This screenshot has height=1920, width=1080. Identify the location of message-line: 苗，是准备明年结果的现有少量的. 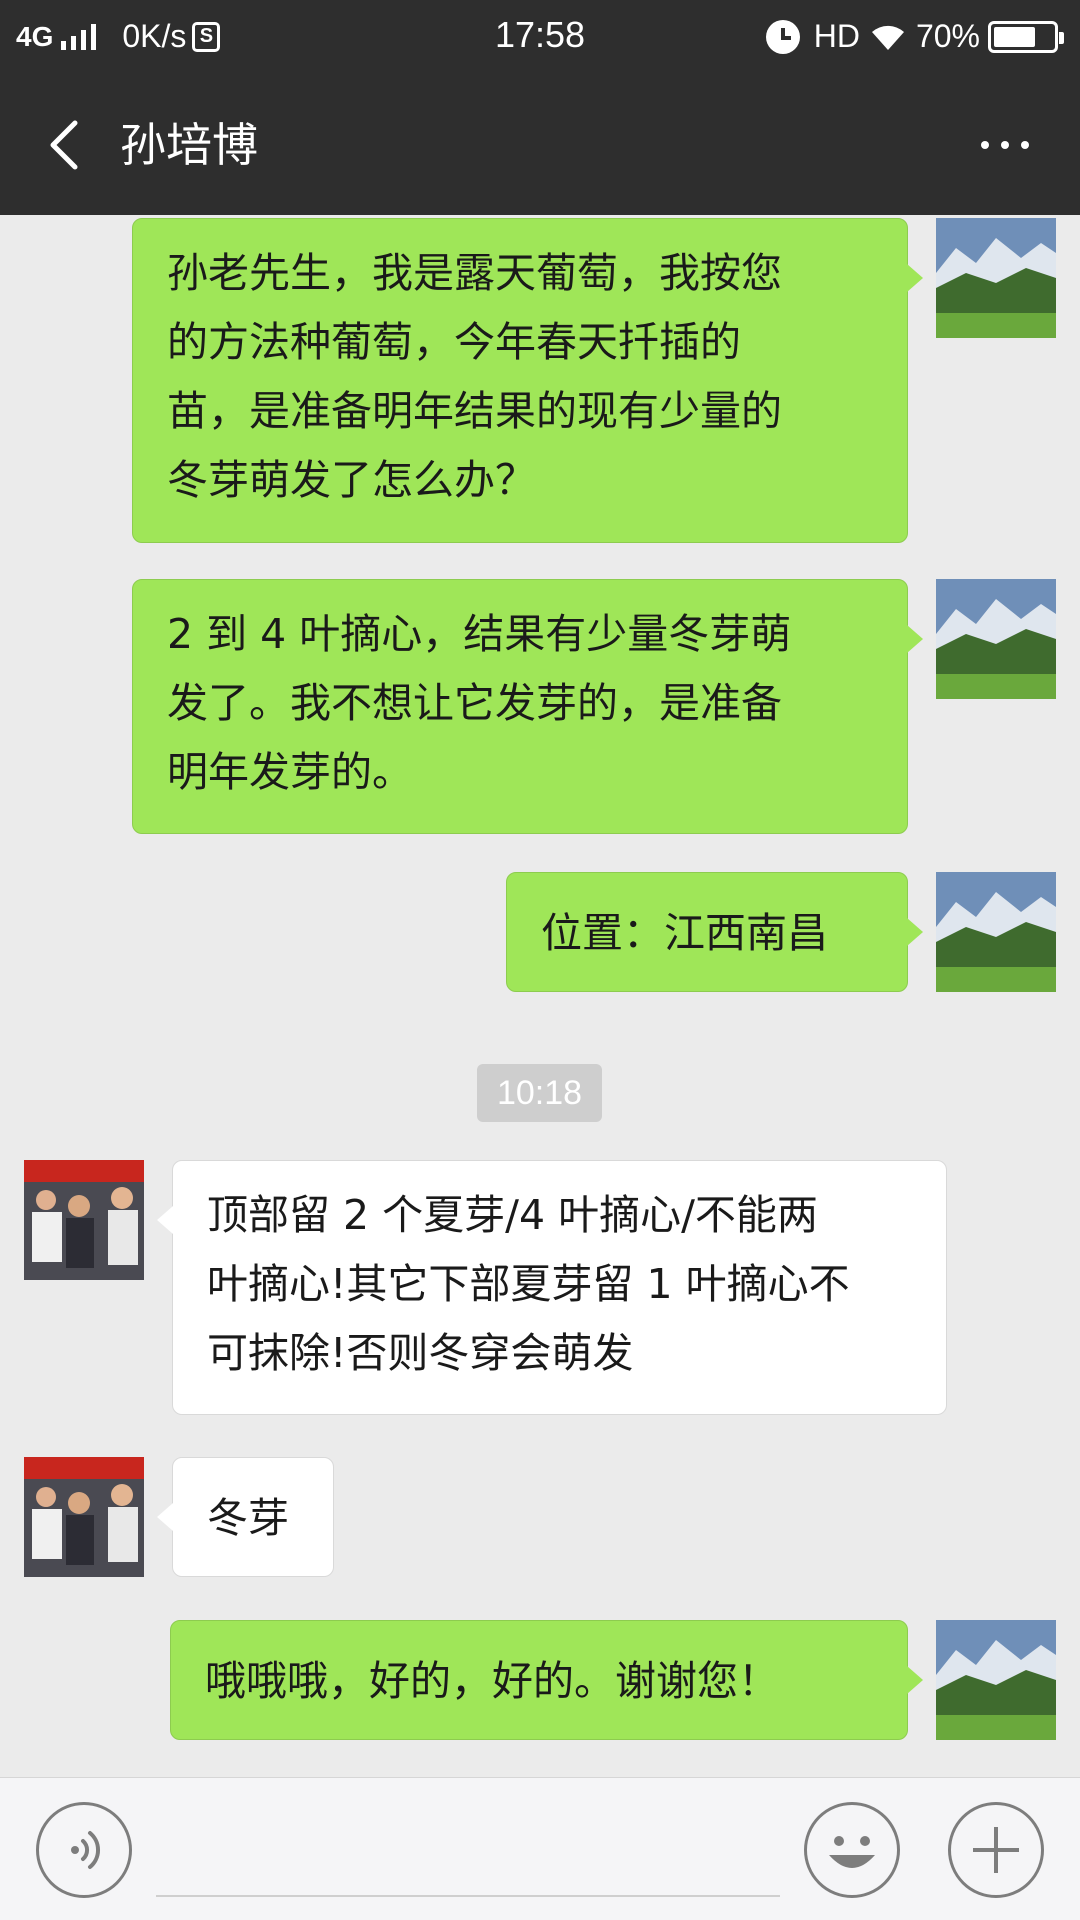
(474, 411).